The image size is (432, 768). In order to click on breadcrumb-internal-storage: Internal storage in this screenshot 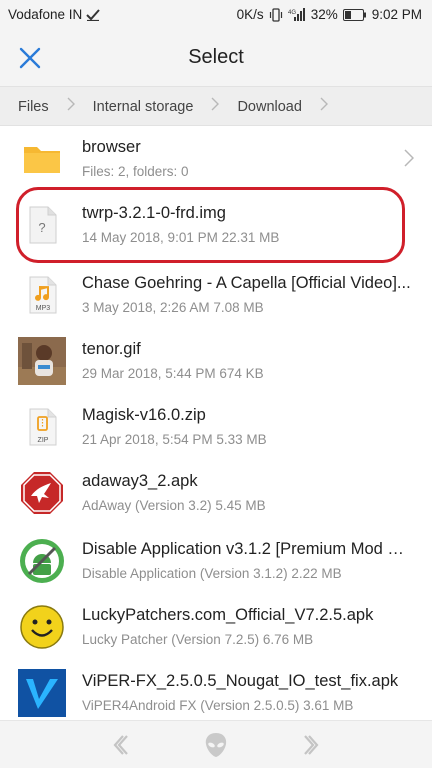, I will do `click(147, 106)`.